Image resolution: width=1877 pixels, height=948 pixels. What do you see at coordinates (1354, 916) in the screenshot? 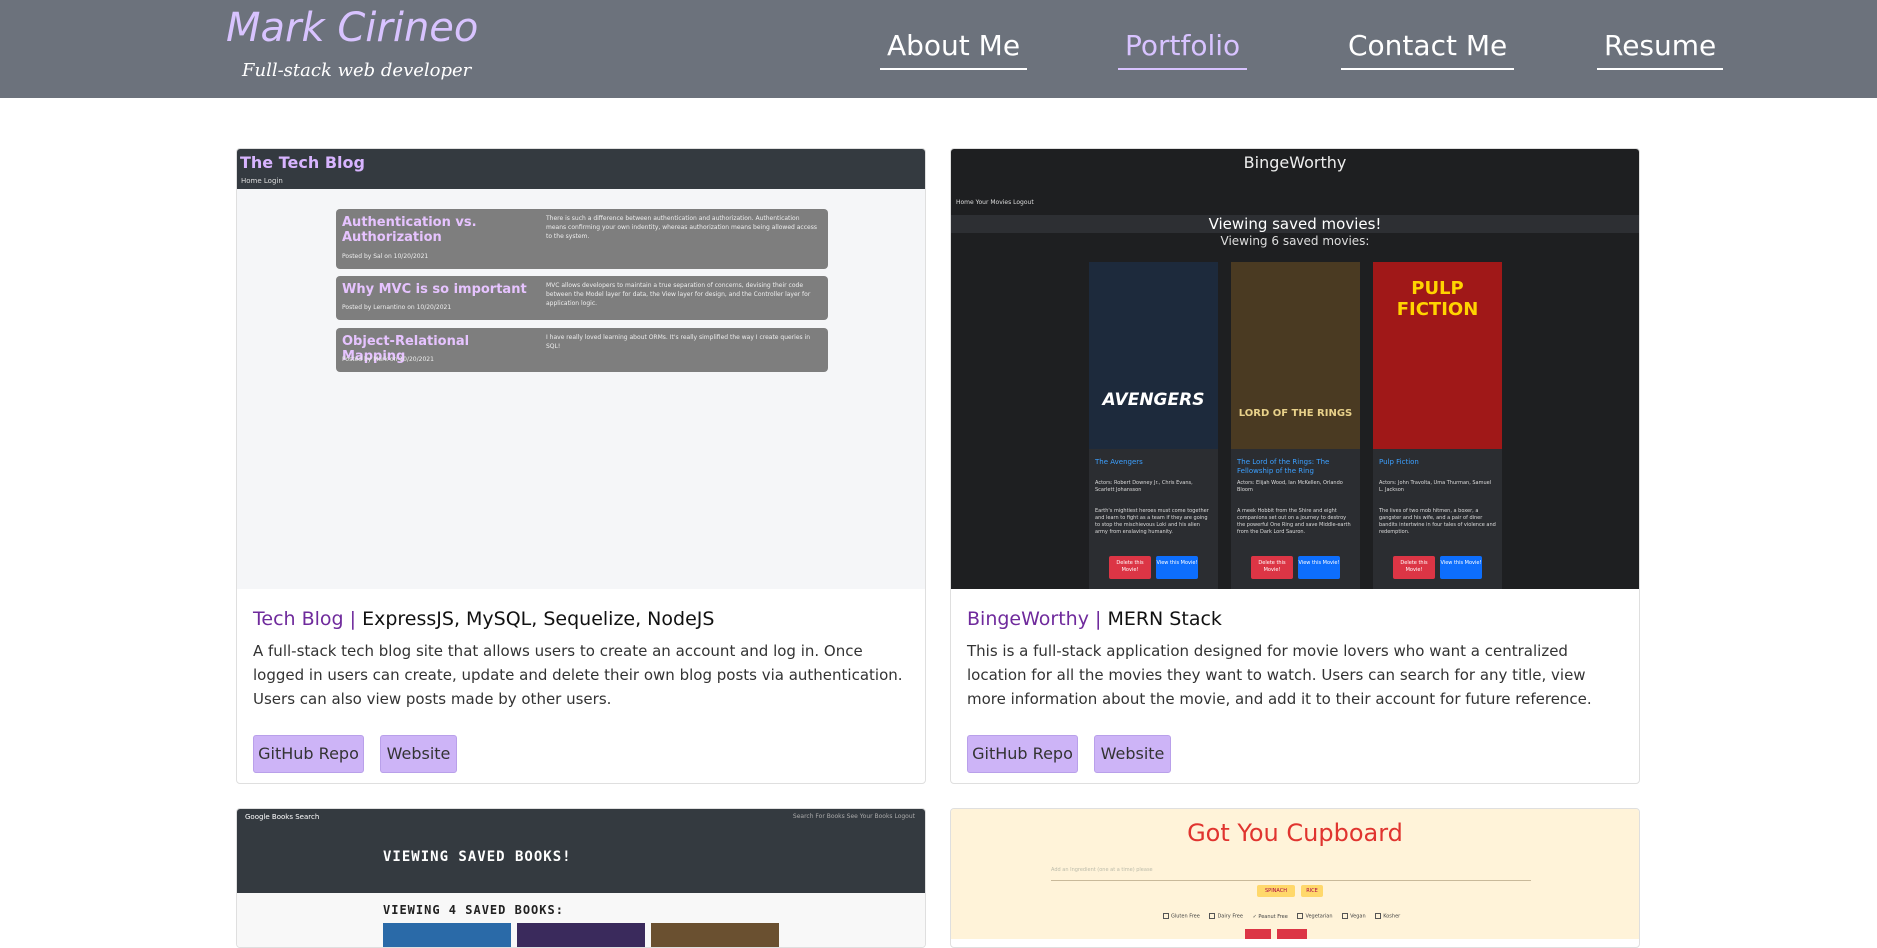
I see `diet-option: Vegan` at bounding box center [1354, 916].